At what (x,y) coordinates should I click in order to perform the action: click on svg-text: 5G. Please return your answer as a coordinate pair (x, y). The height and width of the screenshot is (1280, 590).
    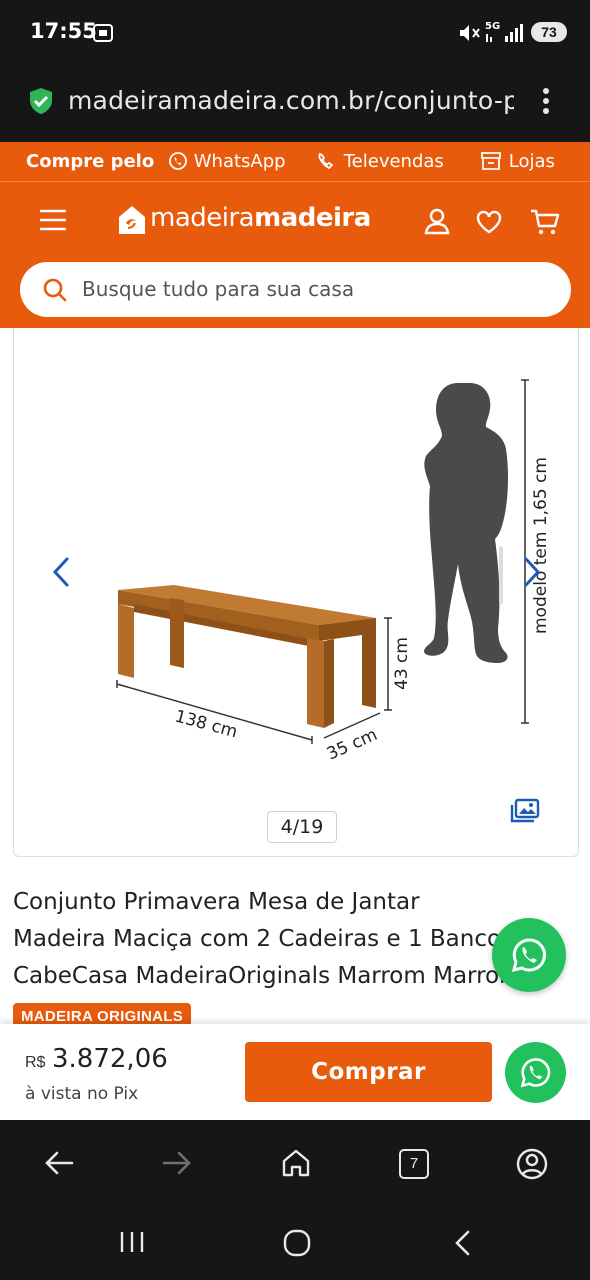
    Looking at the image, I should click on (492, 26).